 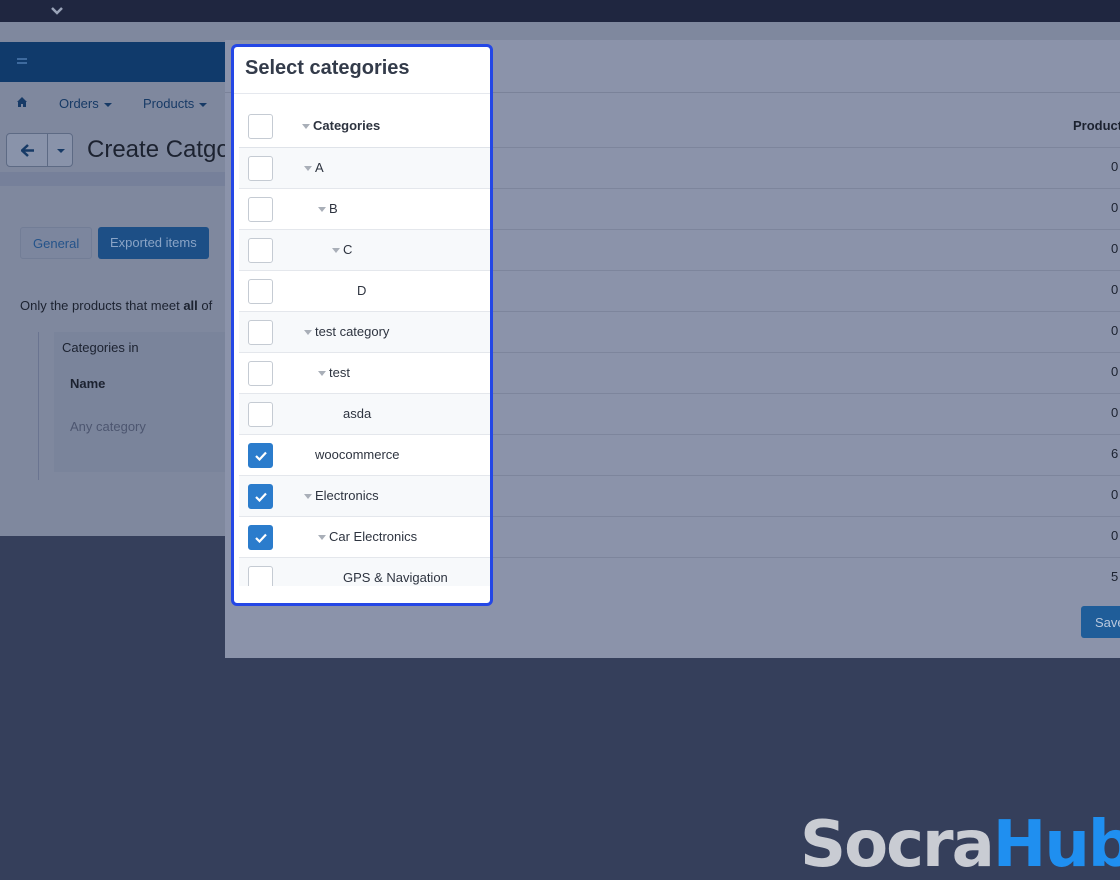 I want to click on back-button, so click(x=27, y=150).